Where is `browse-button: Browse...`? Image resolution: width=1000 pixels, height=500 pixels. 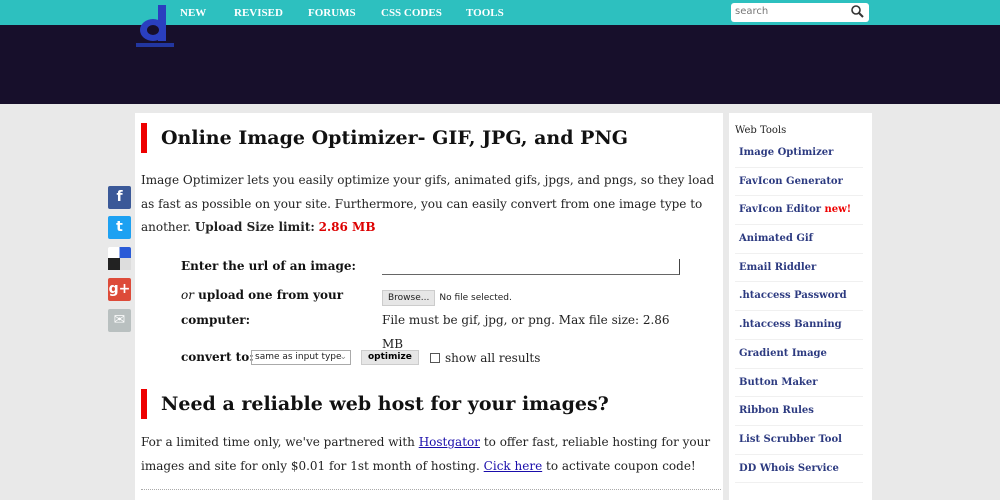
browse-button: Browse... is located at coordinates (409, 298).